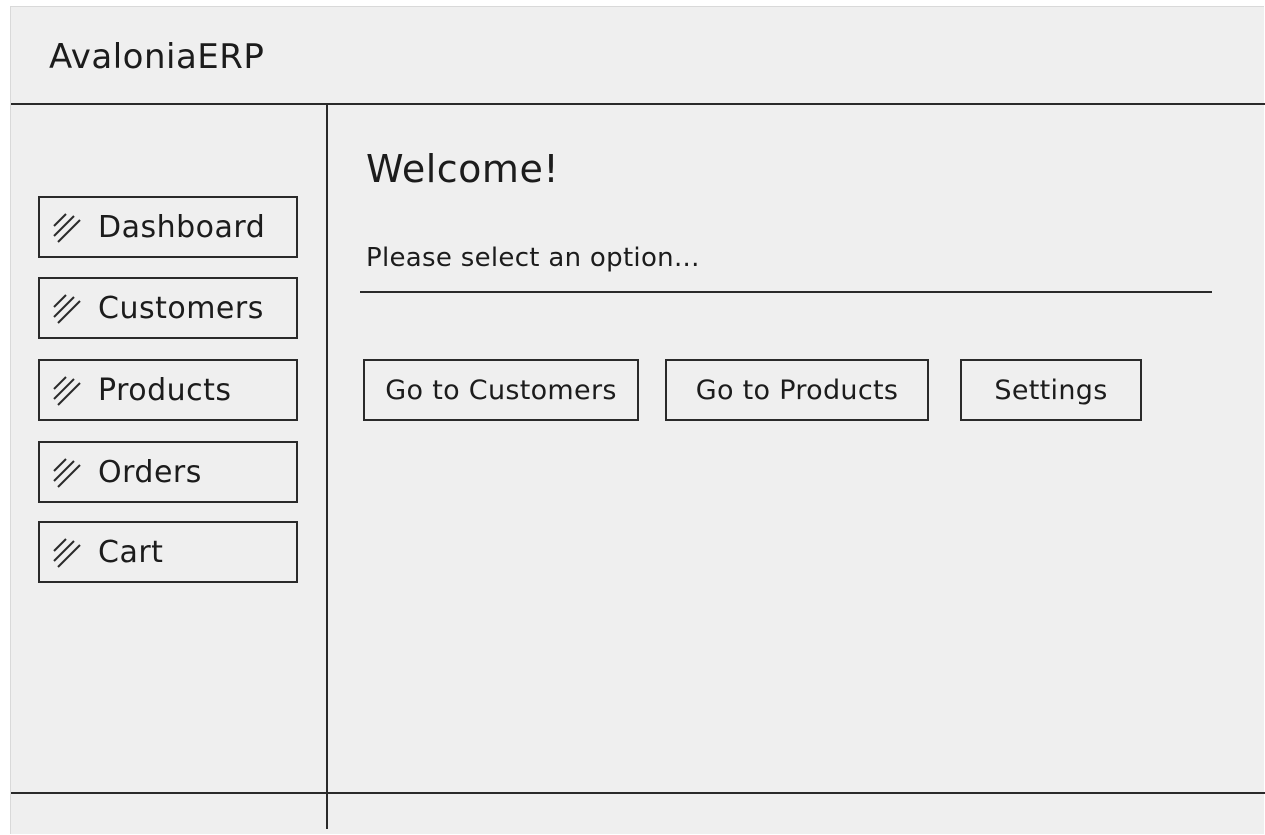  Describe the element at coordinates (638, 104) in the screenshot. I see `header-divider` at that location.